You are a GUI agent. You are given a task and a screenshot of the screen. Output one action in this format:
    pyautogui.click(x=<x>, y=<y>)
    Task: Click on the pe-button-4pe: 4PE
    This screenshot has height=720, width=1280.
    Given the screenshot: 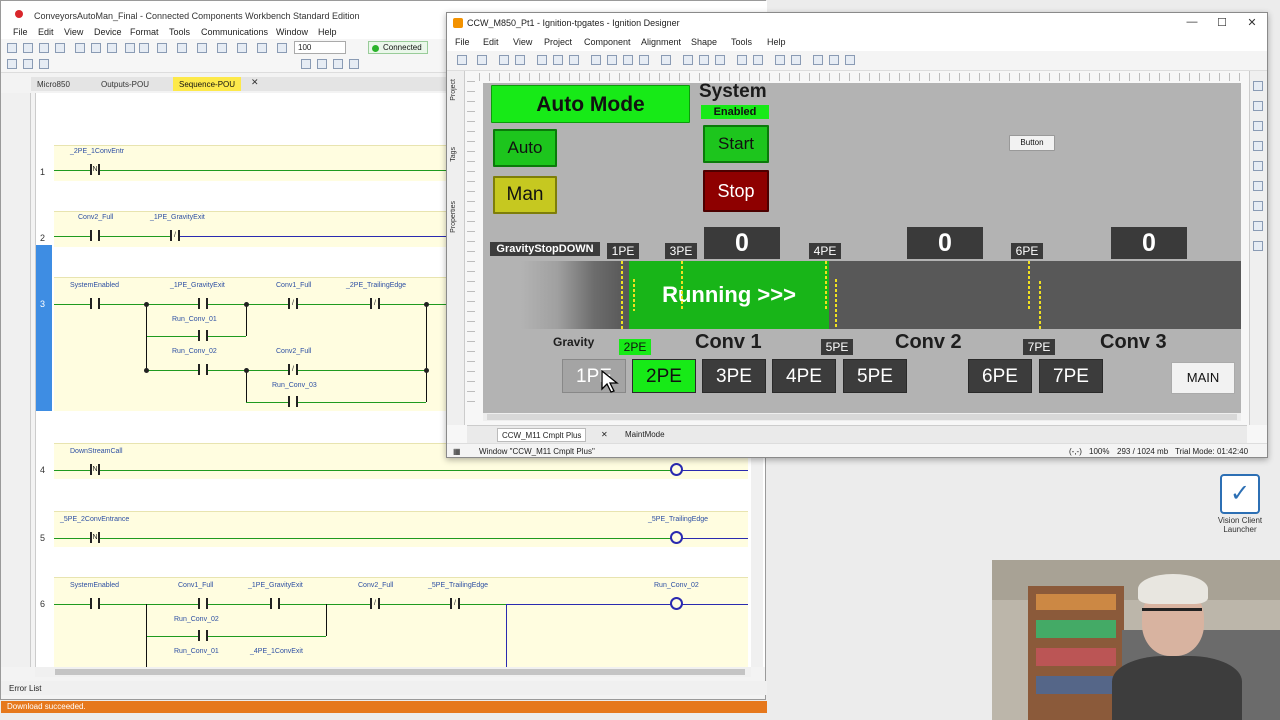 What is the action you would take?
    pyautogui.click(x=804, y=376)
    